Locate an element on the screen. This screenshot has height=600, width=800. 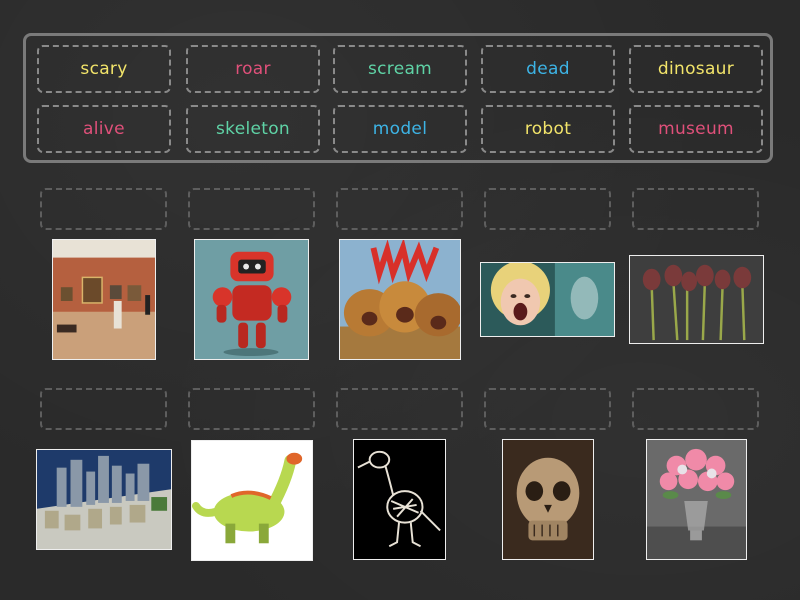
word-chip-dinosaur: dinosaur is located at coordinates (696, 69).